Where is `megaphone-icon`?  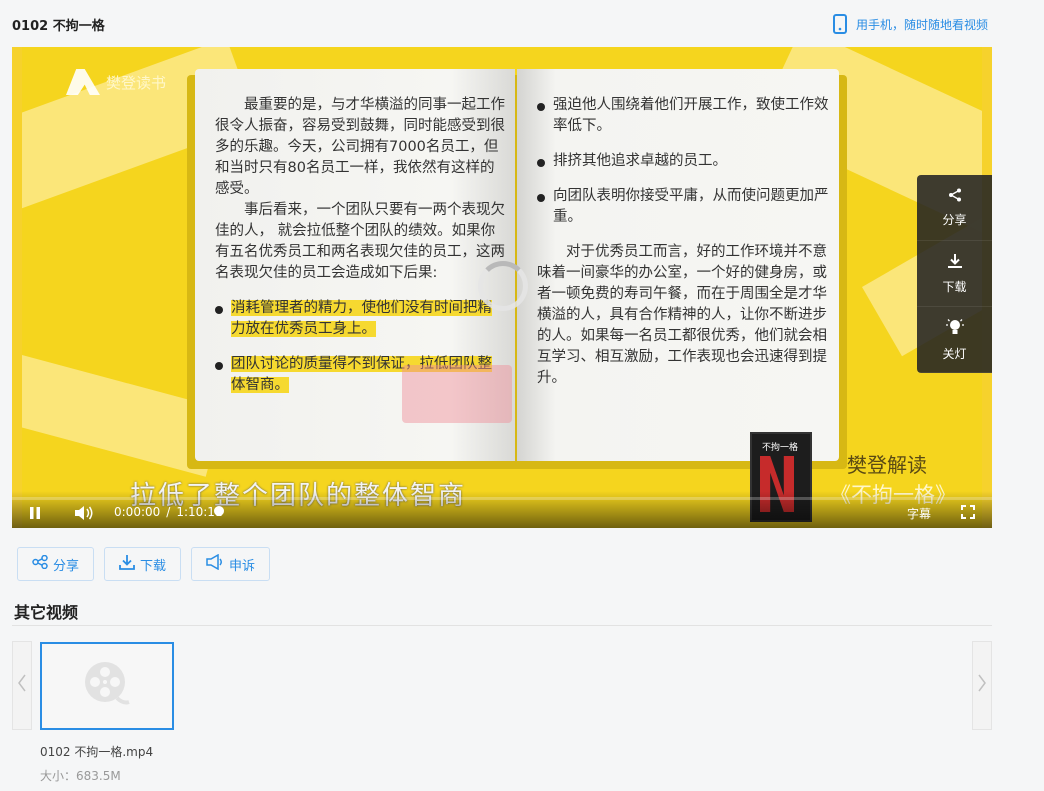 megaphone-icon is located at coordinates (215, 563).